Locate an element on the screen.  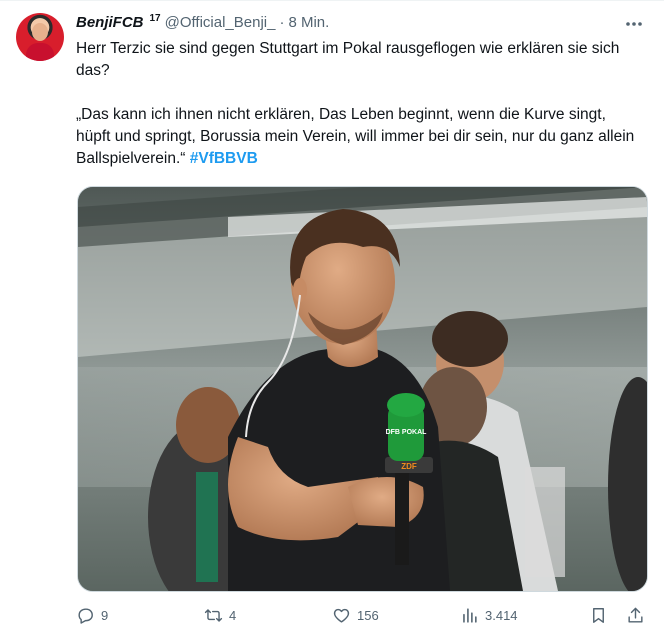
avatar-face is located at coordinates (40, 32).